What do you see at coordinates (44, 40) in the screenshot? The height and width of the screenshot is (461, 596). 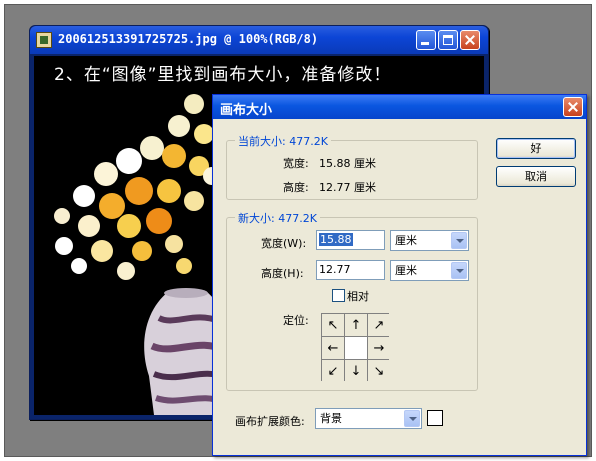 I see `photoshop-doc-icon` at bounding box center [44, 40].